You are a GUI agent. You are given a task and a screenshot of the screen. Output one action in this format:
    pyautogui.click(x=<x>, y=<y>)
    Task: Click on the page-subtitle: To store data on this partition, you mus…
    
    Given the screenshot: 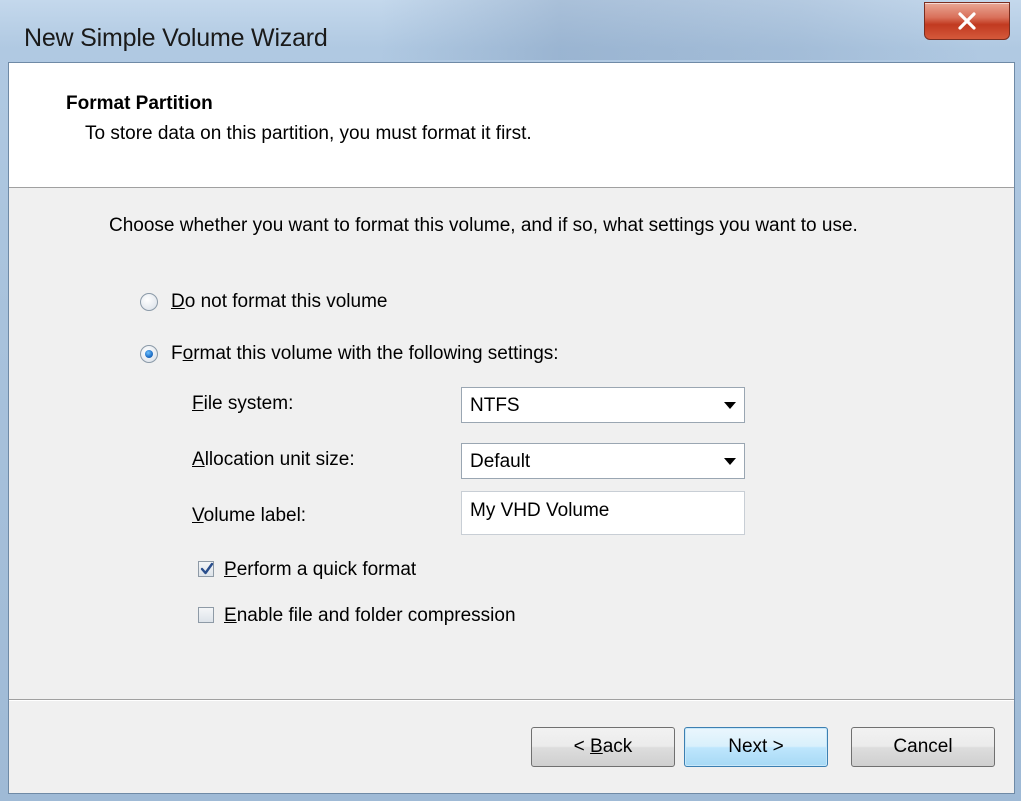 What is the action you would take?
    pyautogui.click(x=308, y=133)
    